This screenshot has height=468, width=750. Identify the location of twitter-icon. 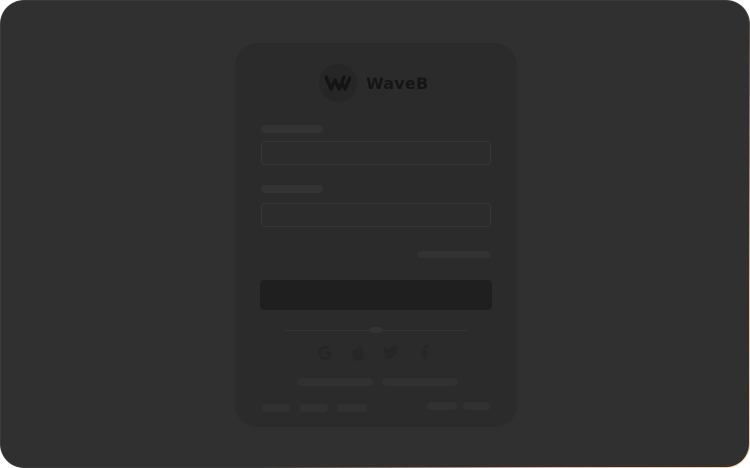
(391, 353).